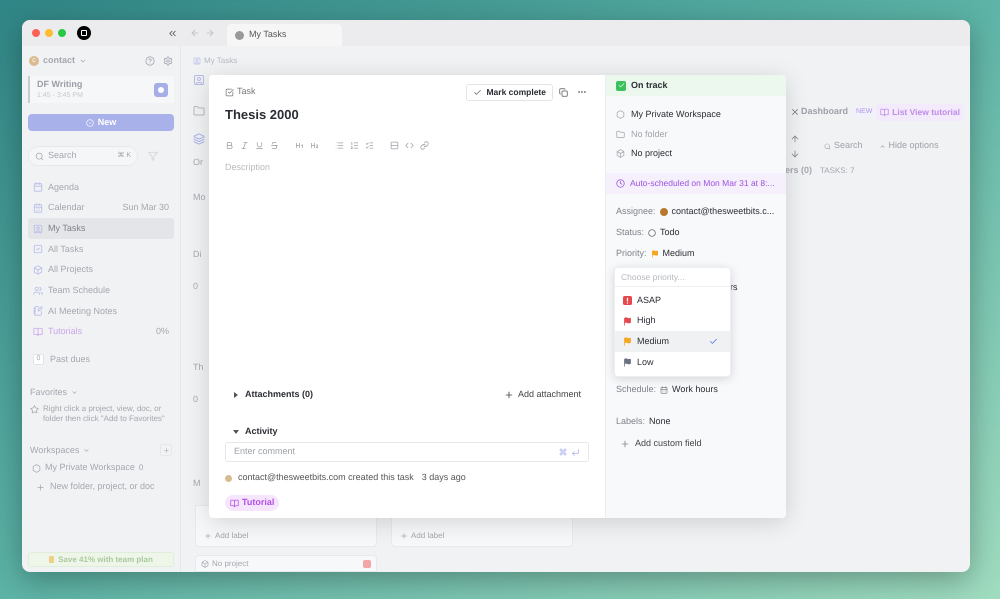  Describe the element at coordinates (101, 468) in the screenshot. I see `workspace-item: My Private Workspace 0` at that location.